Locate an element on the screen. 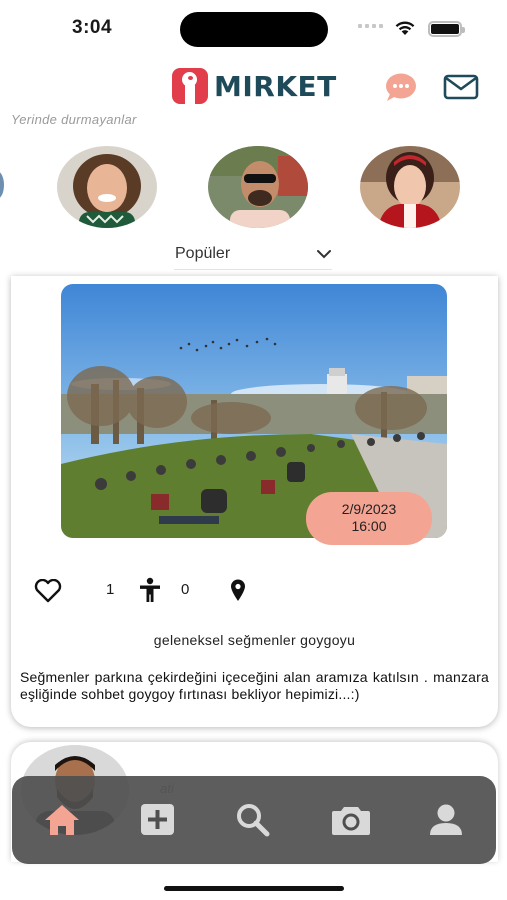 The width and height of the screenshot is (507, 900). search-icon is located at coordinates (253, 820).